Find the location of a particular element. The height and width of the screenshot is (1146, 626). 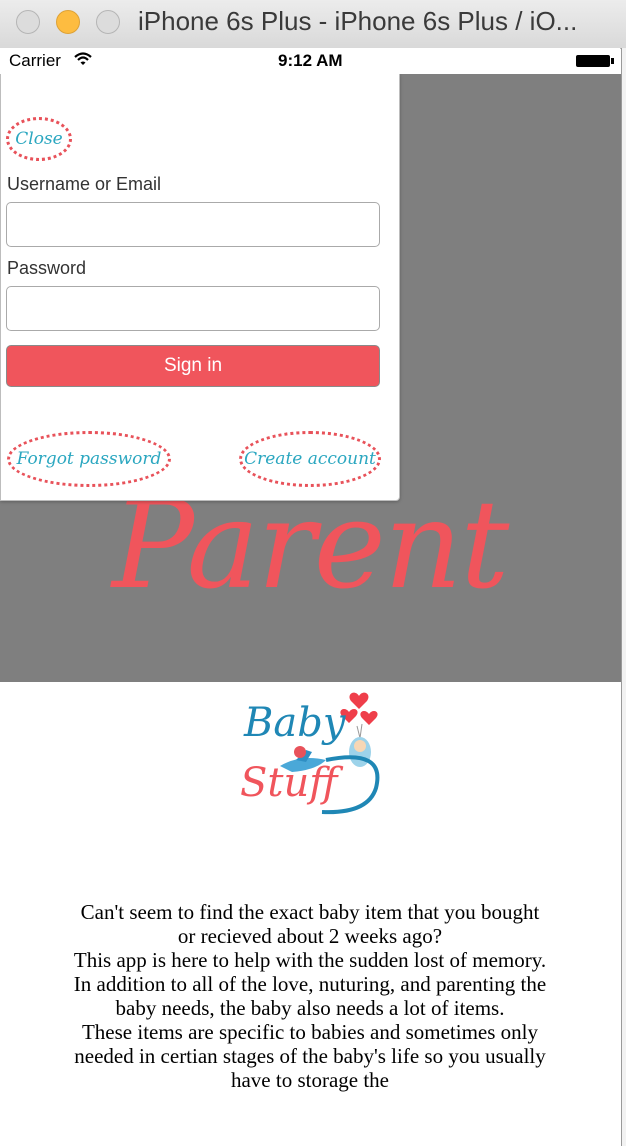

status-time: 9:12 AM is located at coordinates (310, 60).